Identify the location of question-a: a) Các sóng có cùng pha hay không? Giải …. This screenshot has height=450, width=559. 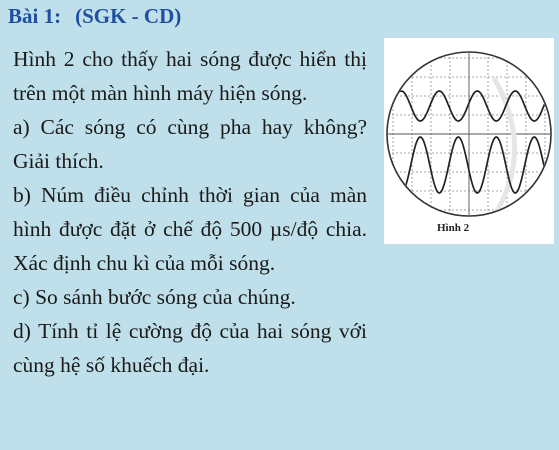
(190, 144).